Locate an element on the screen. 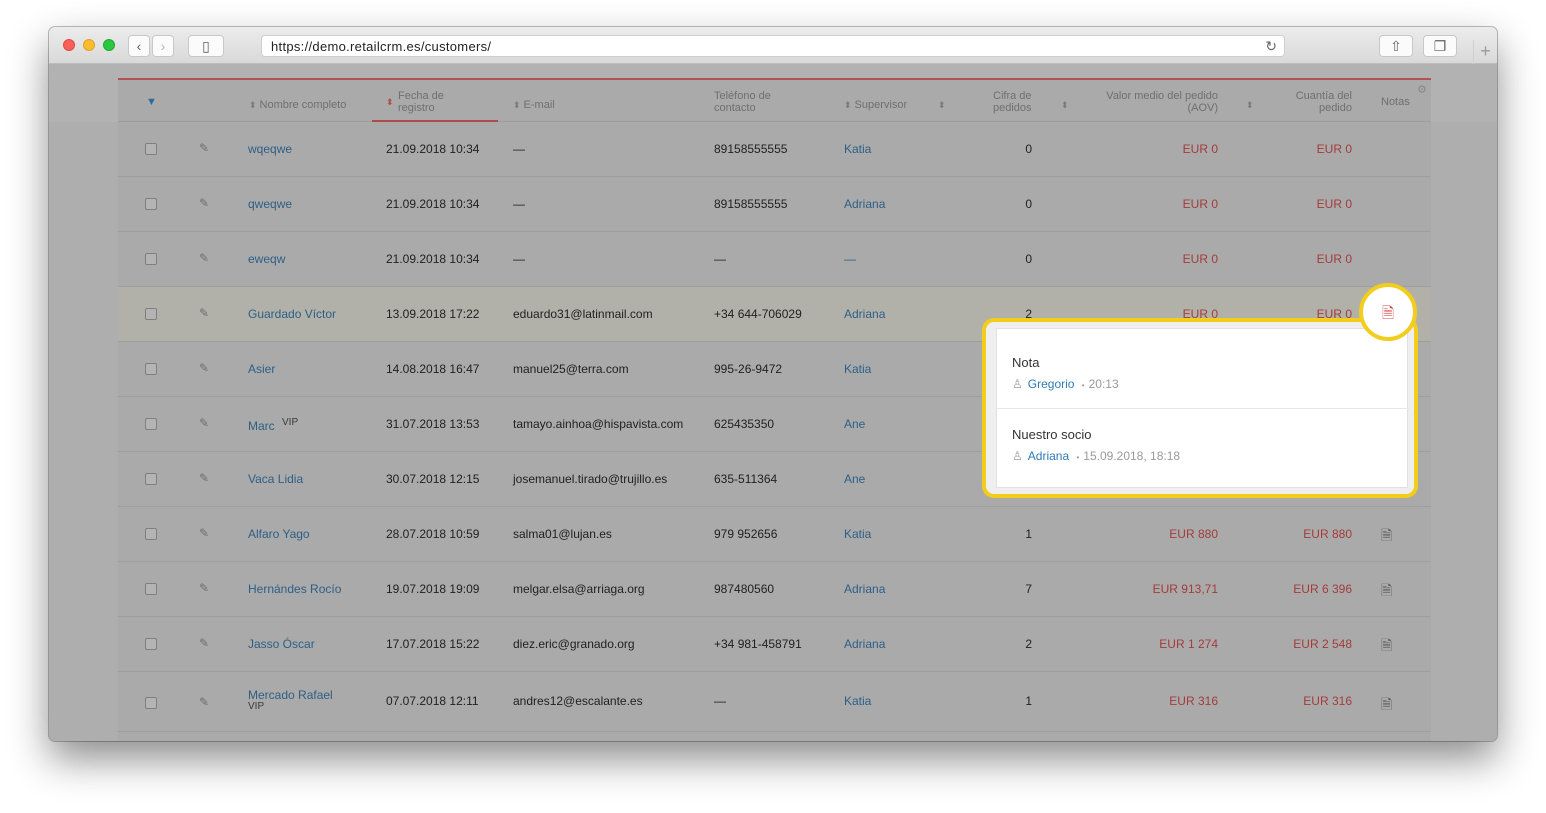 This screenshot has width=1546, height=813. customer-name-link: Jasso Óscar is located at coordinates (281, 644).